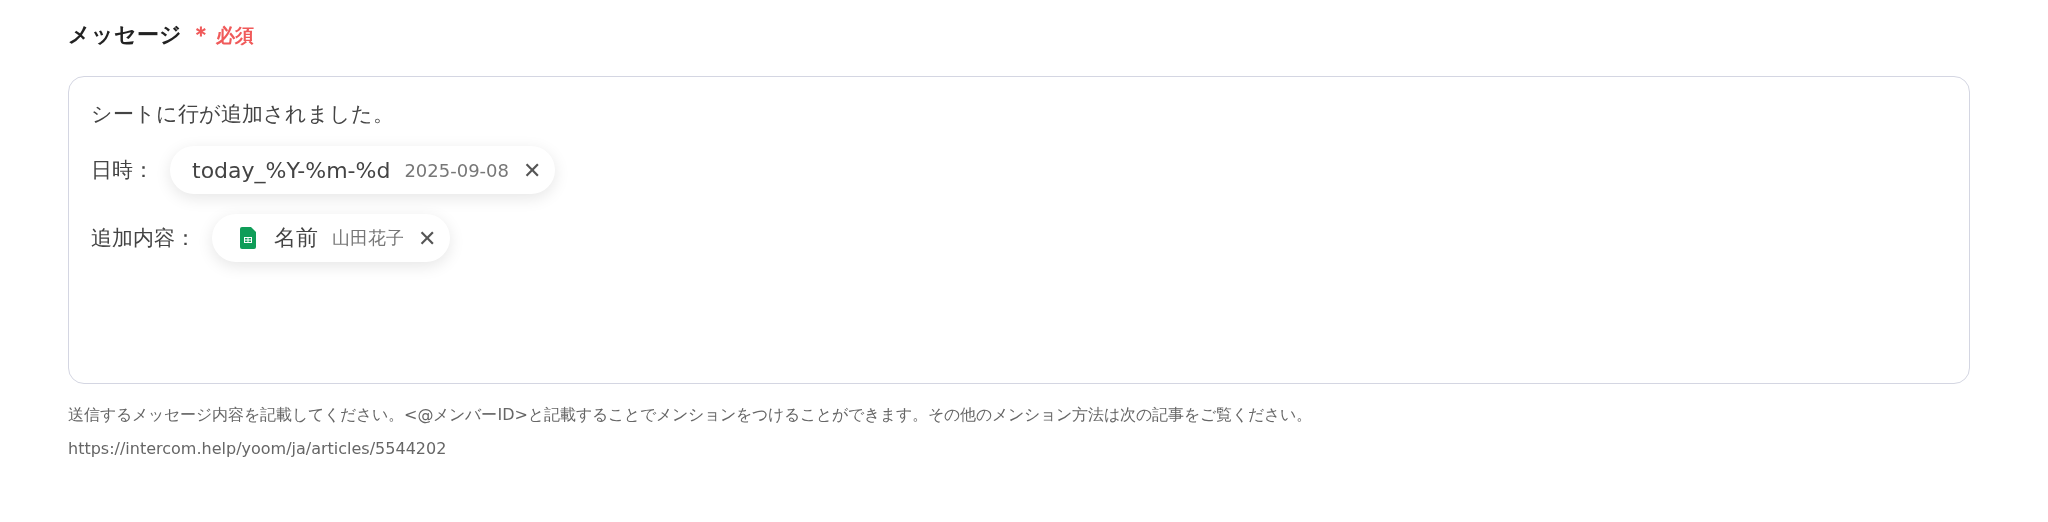 This screenshot has height=522, width=2048. I want to click on required-tag: 必須, so click(235, 36).